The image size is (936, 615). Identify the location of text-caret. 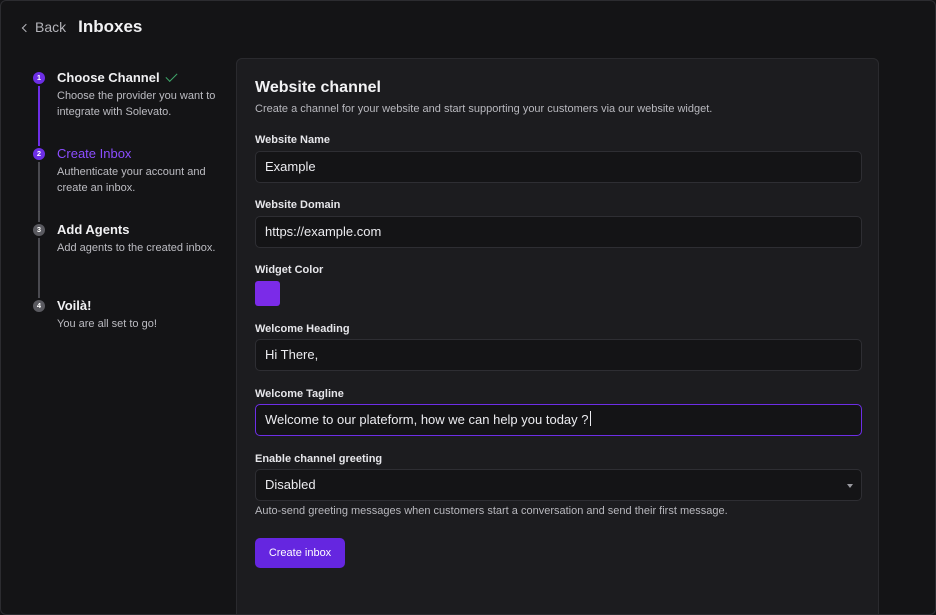
(590, 418).